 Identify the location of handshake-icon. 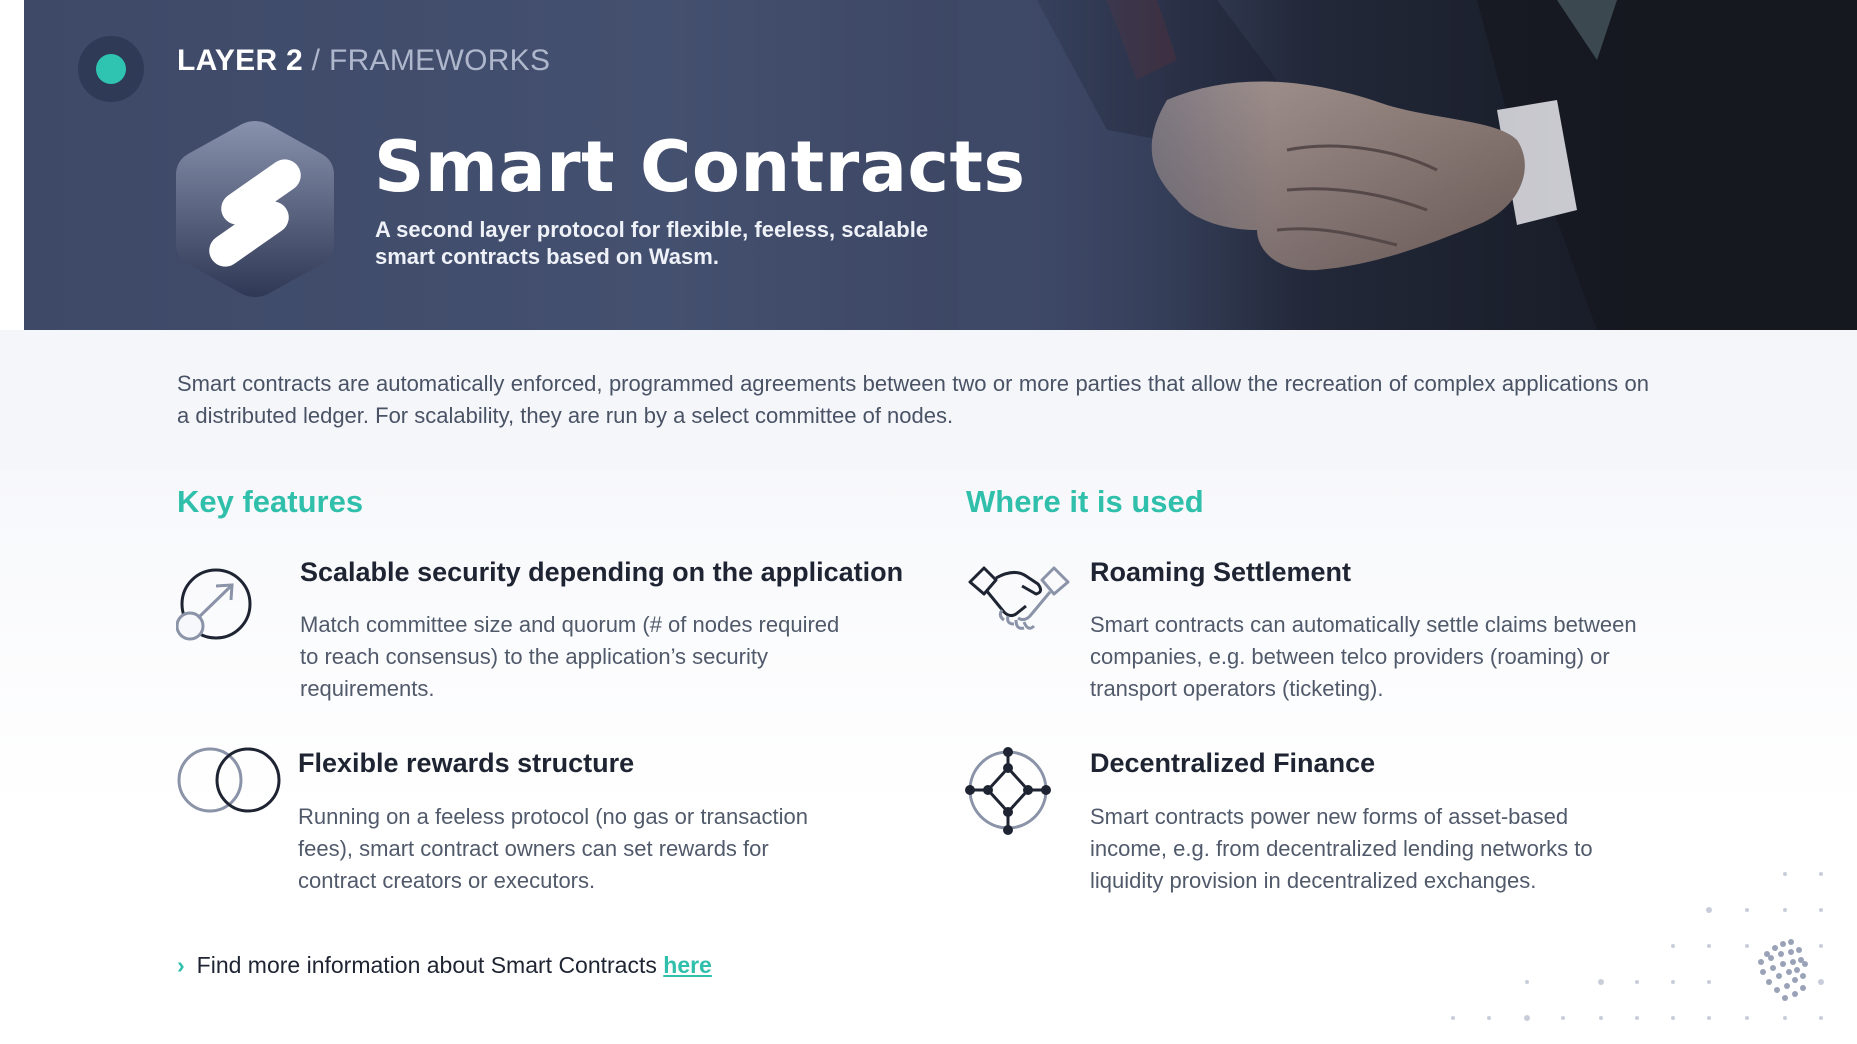
(1019, 598).